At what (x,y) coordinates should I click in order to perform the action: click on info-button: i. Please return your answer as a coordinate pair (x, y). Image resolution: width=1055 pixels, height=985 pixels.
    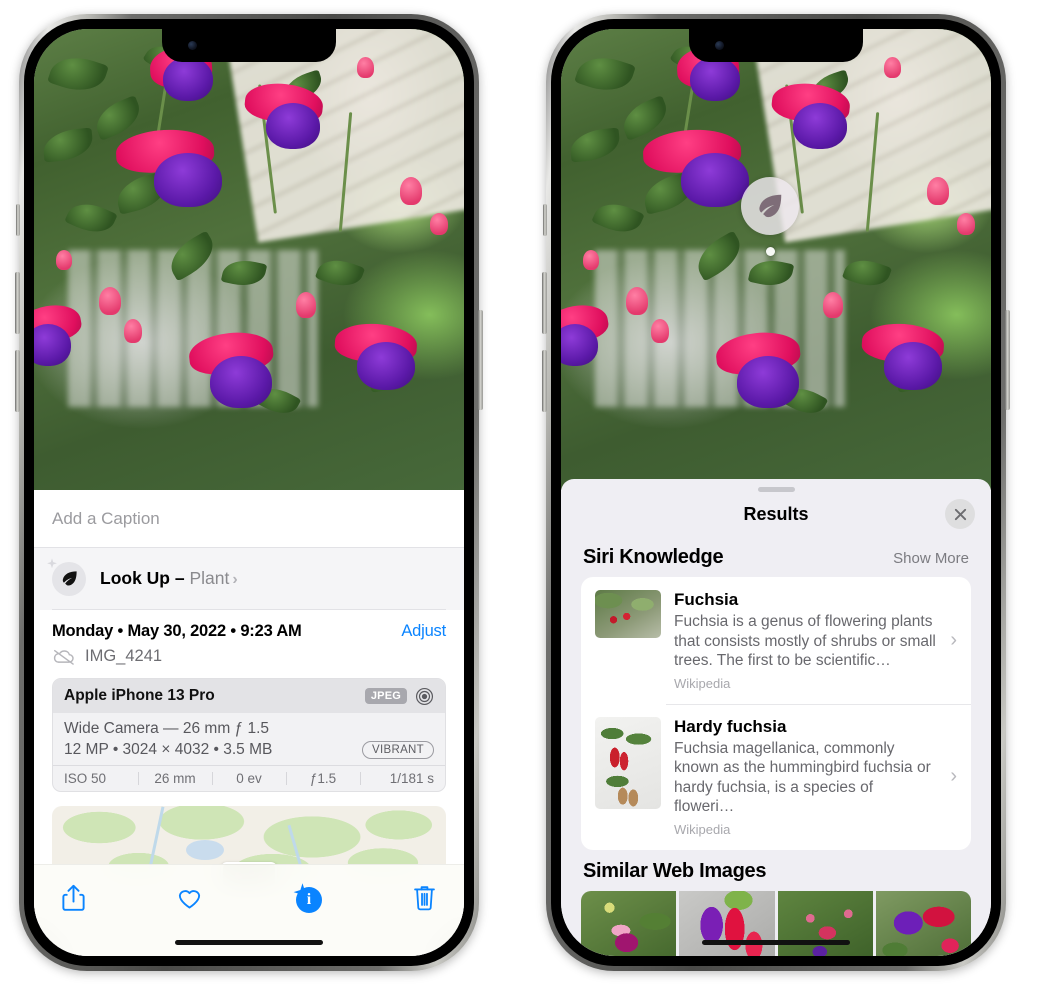
    Looking at the image, I should click on (307, 898).